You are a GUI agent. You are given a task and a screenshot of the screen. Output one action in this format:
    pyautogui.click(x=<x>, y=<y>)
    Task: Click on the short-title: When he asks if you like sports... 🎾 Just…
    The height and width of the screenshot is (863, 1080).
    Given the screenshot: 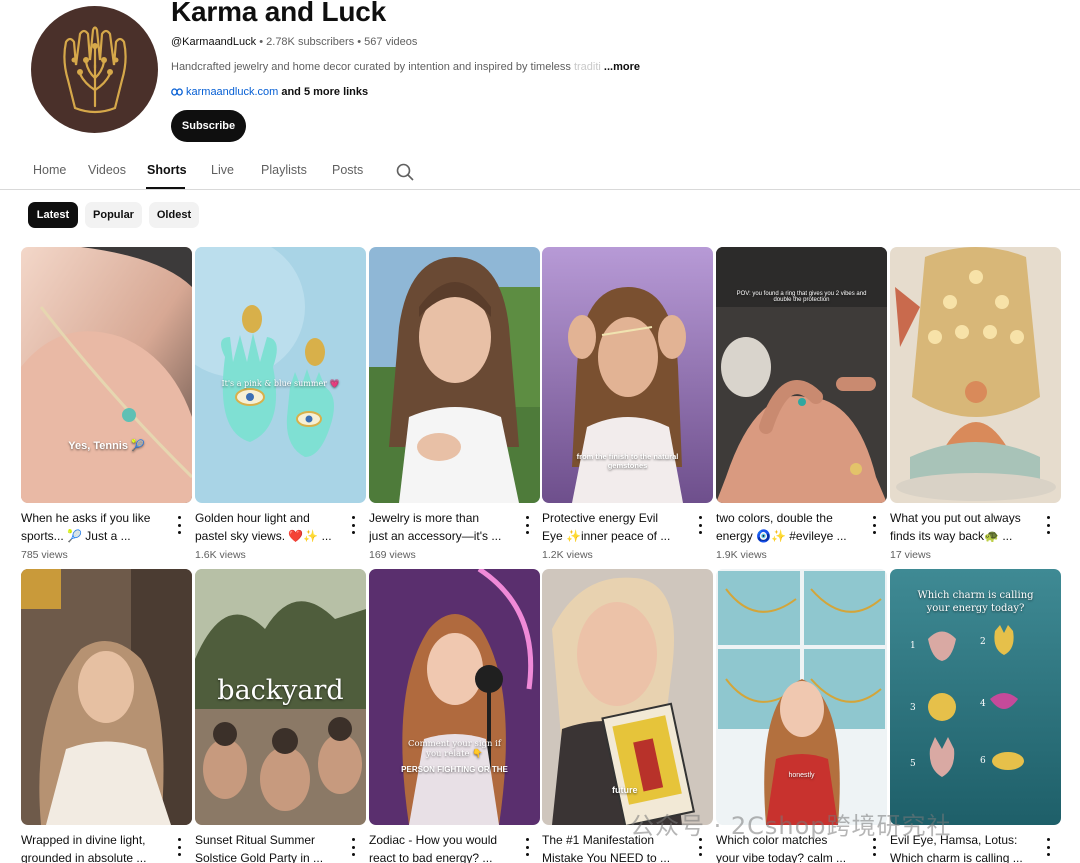 What is the action you would take?
    pyautogui.click(x=96, y=527)
    